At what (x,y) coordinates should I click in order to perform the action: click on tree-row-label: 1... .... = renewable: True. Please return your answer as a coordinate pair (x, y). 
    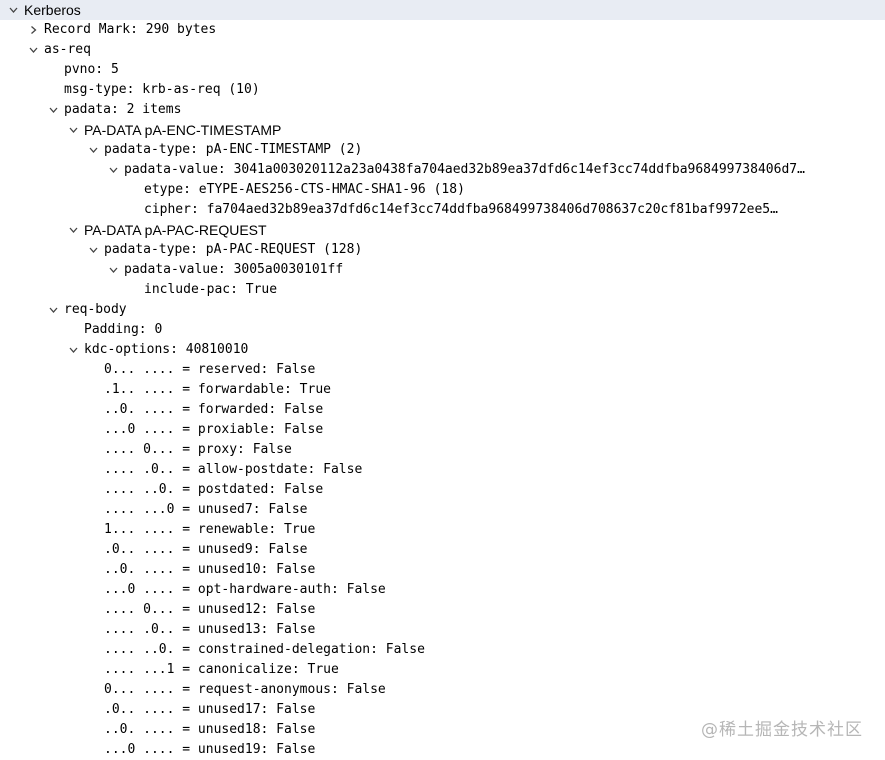
    Looking at the image, I should click on (210, 529).